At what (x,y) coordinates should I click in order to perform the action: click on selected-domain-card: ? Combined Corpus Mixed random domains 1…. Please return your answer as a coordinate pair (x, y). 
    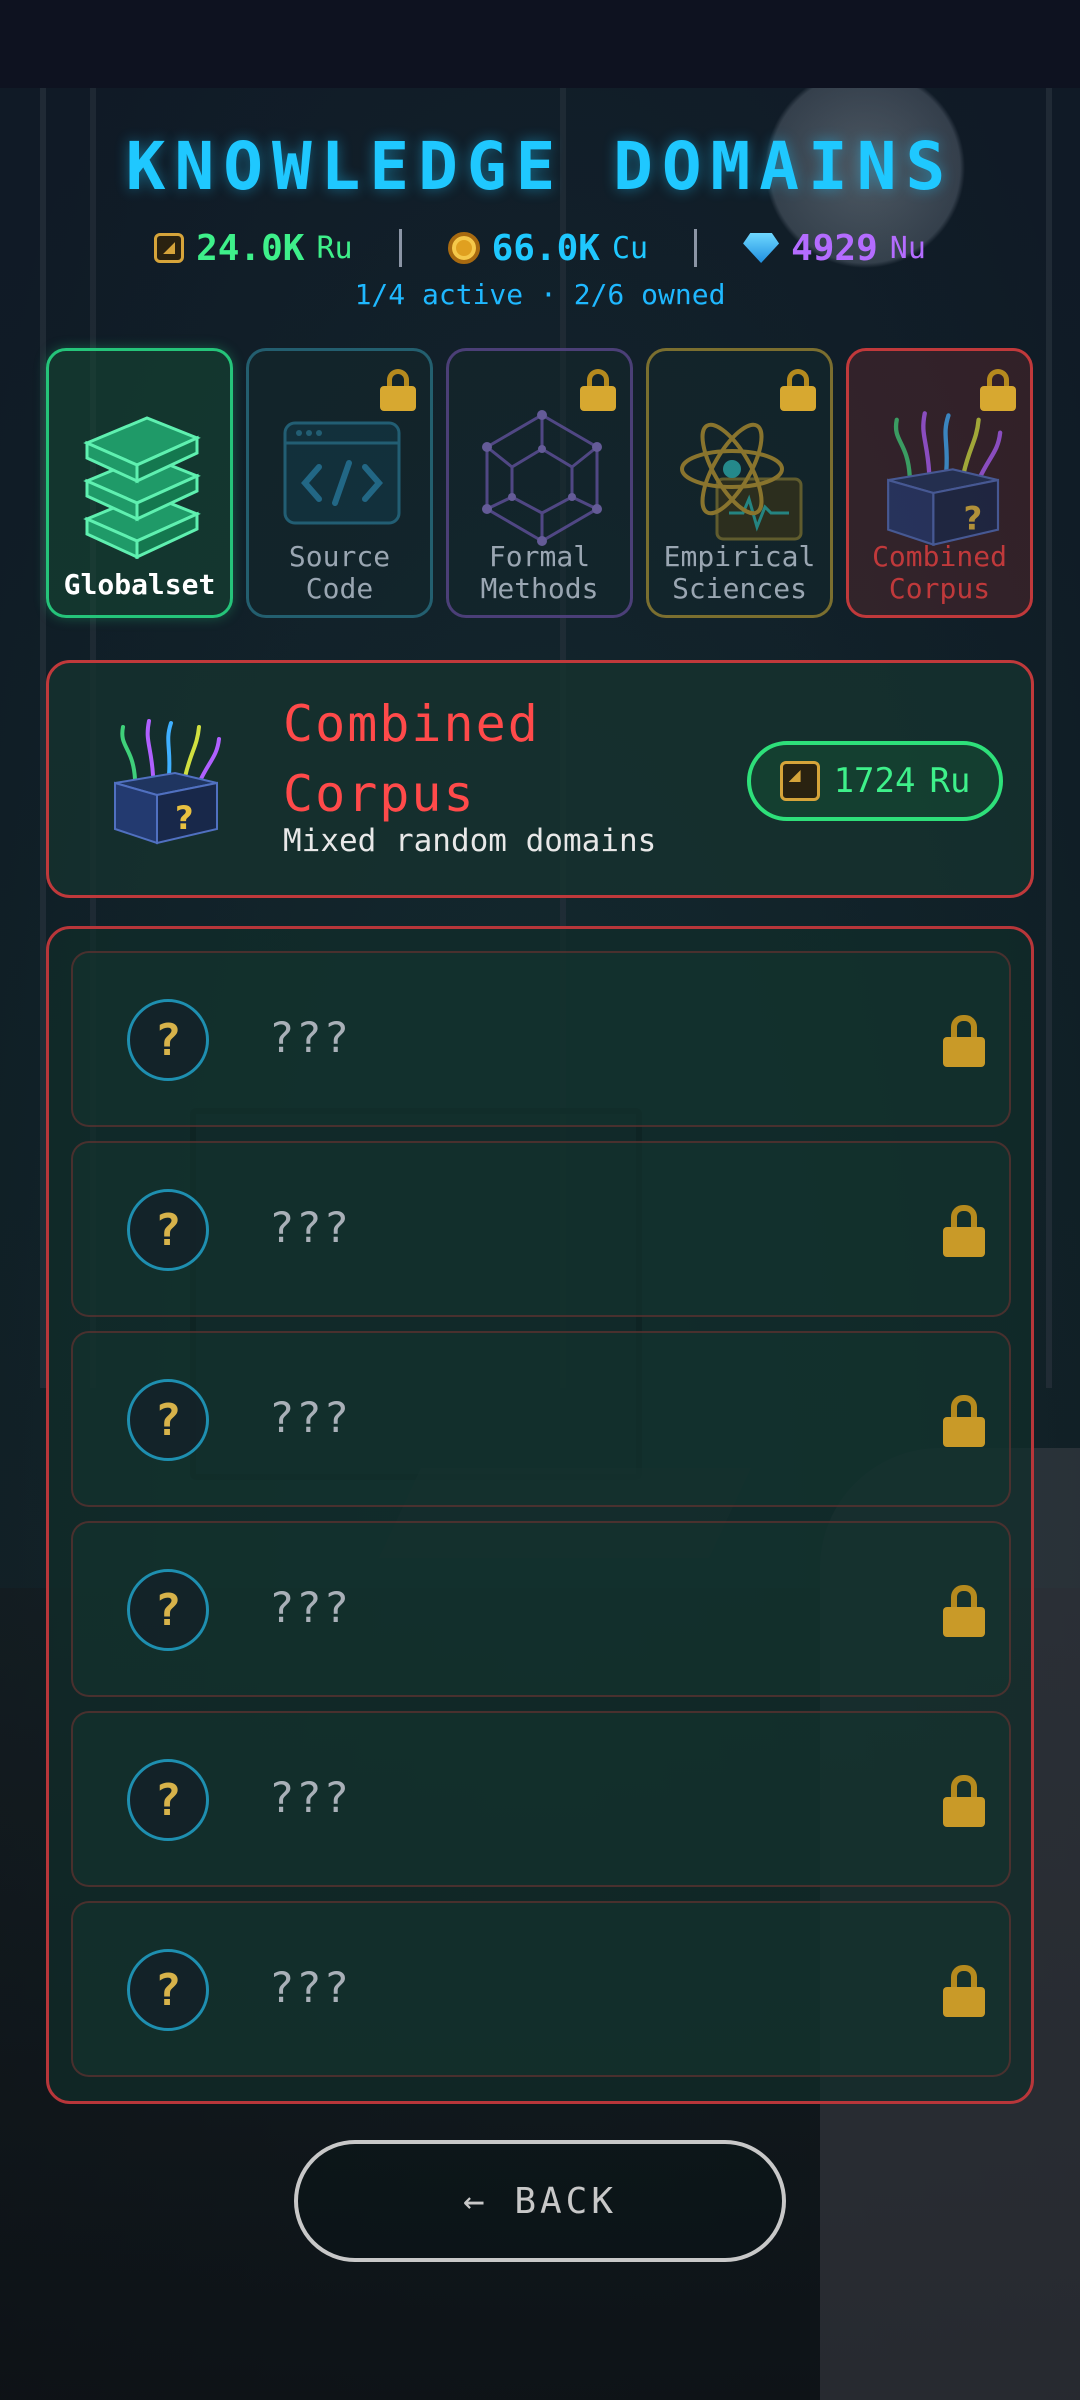
    Looking at the image, I should click on (540, 779).